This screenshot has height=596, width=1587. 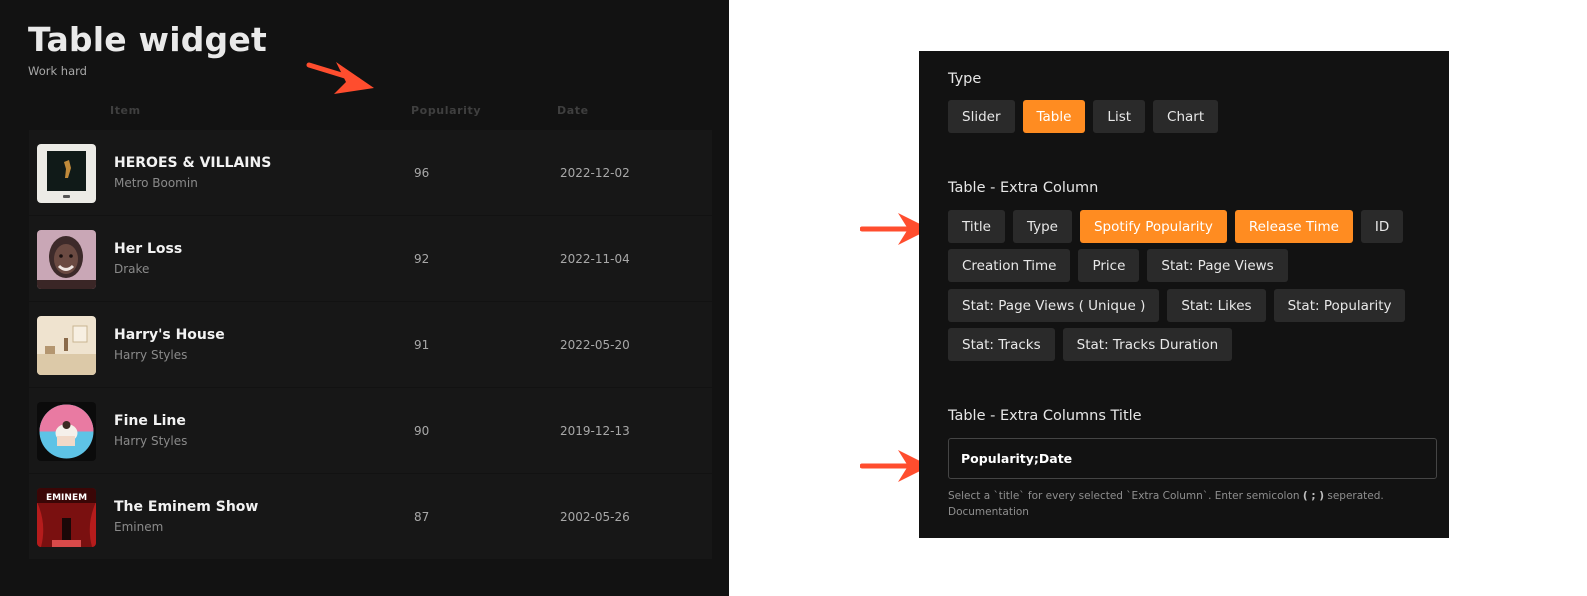 I want to click on extra-column-options-row-2: Creation Time Price Stat: Page Views, so click(x=1118, y=265).